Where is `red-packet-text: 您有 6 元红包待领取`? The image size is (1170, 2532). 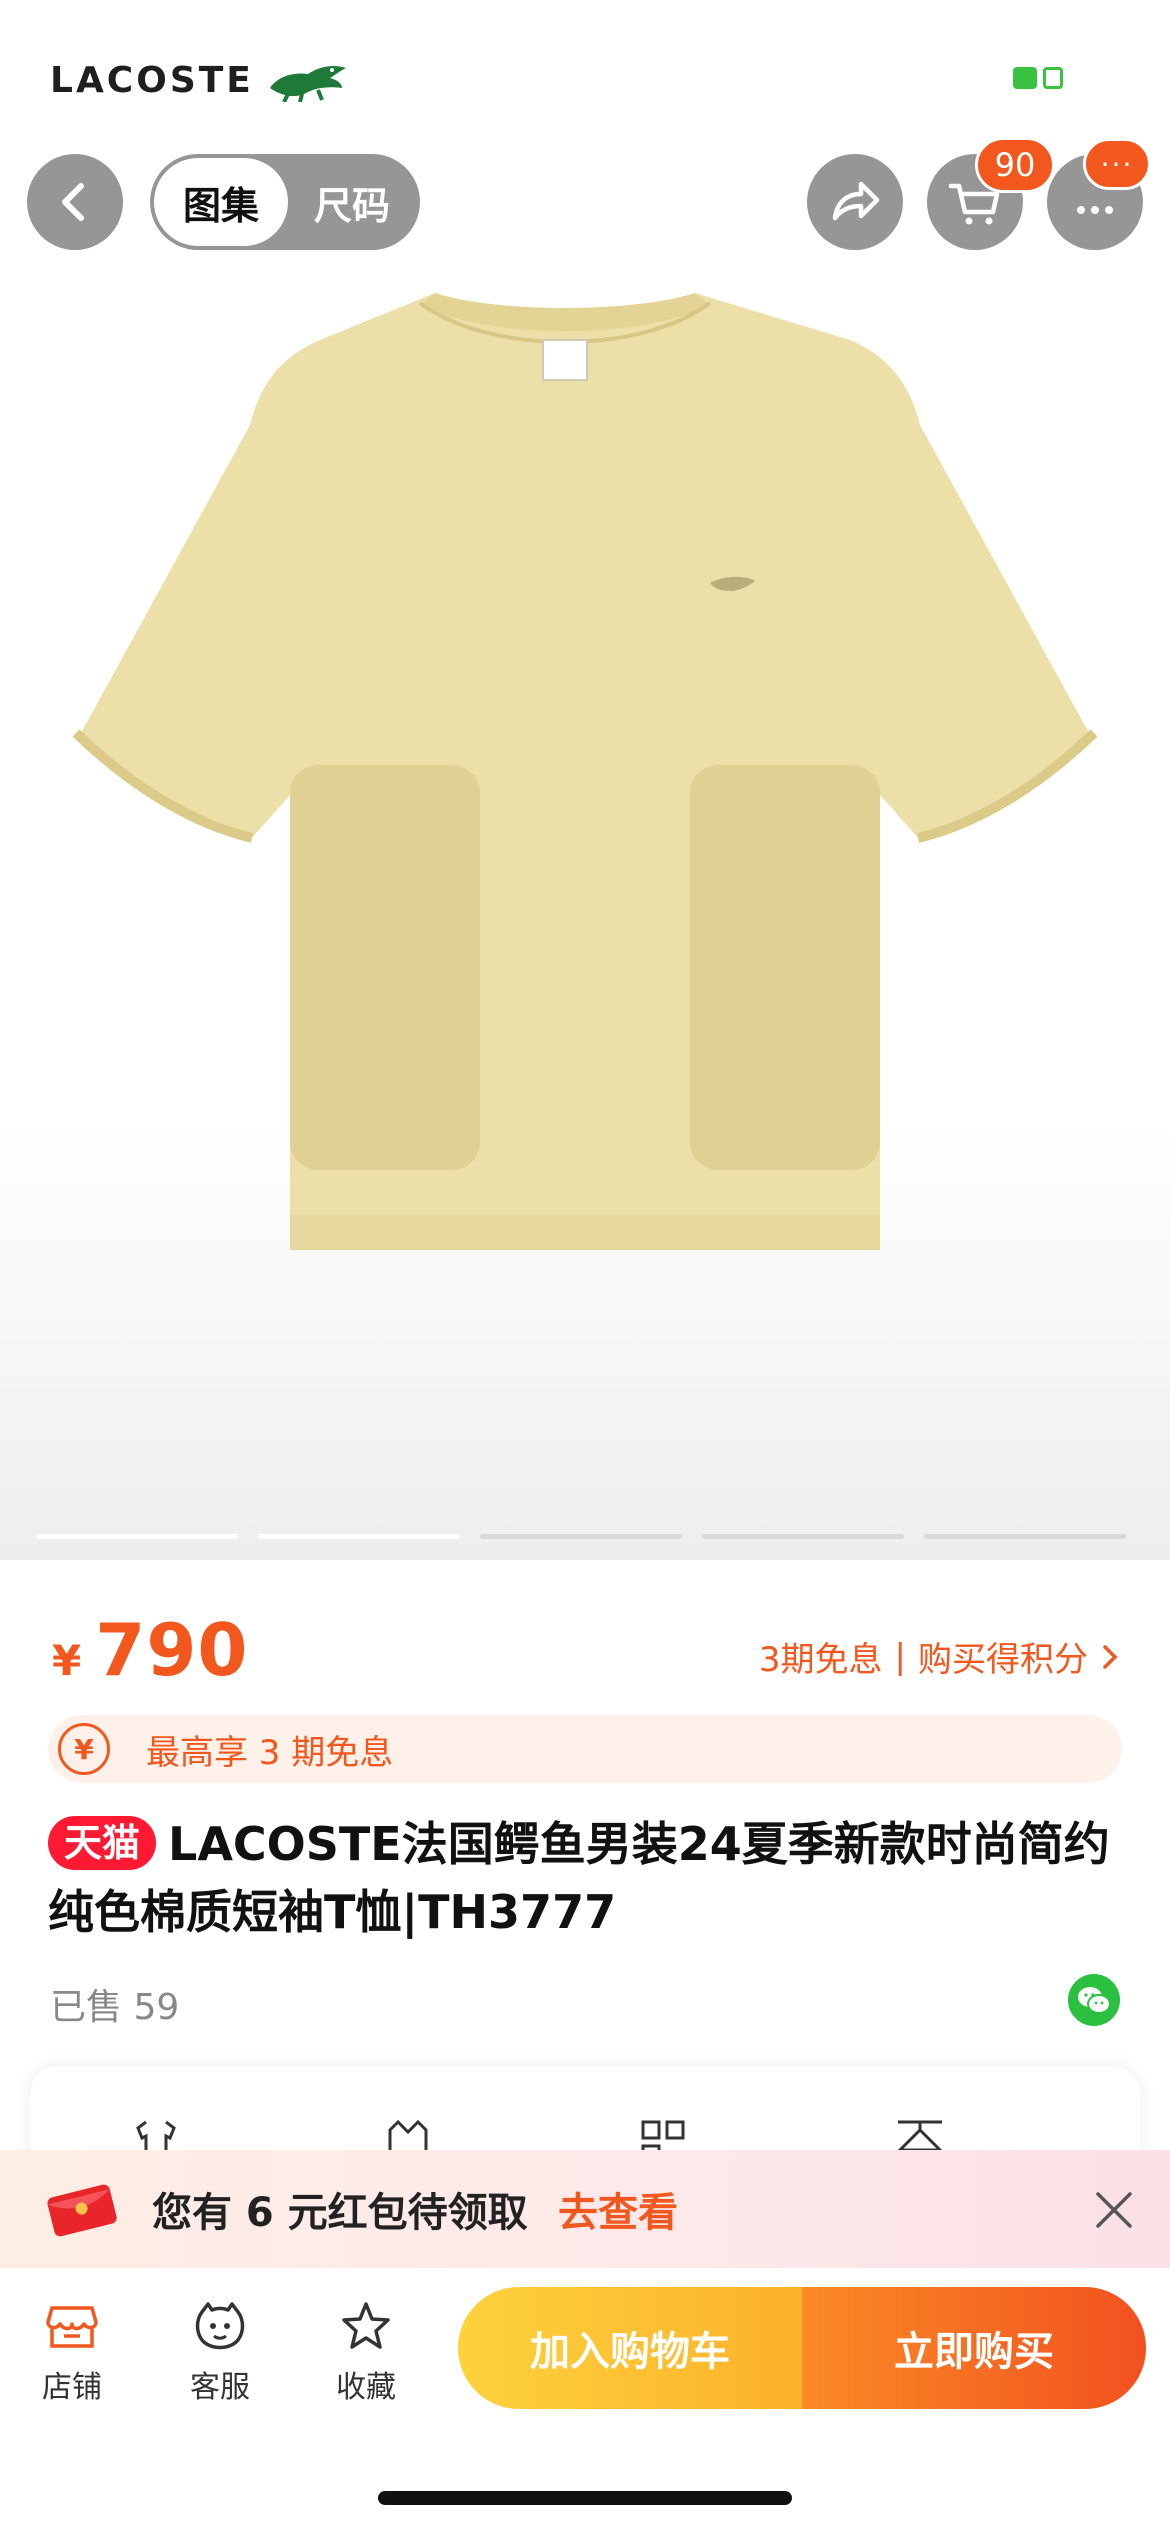 red-packet-text: 您有 6 元红包待领取 is located at coordinates (340, 2213).